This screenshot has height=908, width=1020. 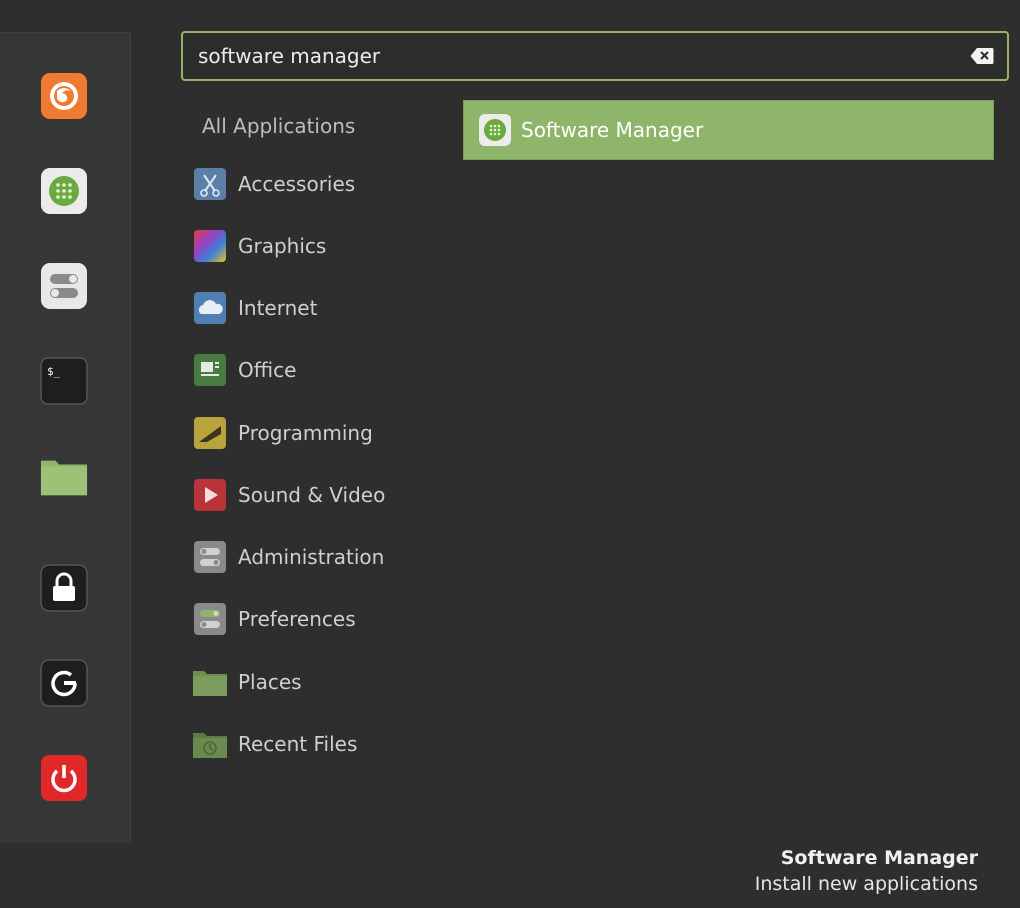 What do you see at coordinates (312, 495) in the screenshot?
I see `category-label: Sound & Video` at bounding box center [312, 495].